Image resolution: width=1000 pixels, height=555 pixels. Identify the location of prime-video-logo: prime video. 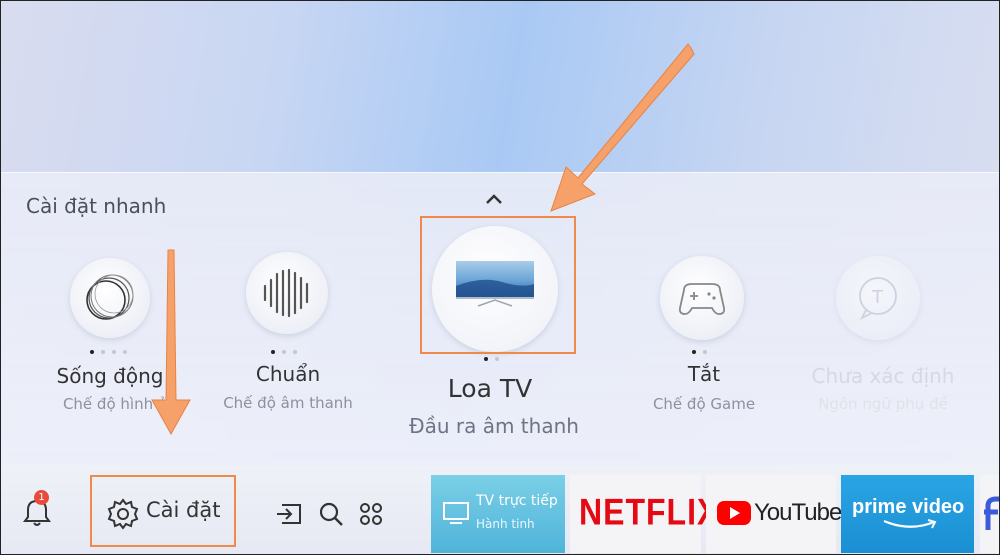
(908, 507).